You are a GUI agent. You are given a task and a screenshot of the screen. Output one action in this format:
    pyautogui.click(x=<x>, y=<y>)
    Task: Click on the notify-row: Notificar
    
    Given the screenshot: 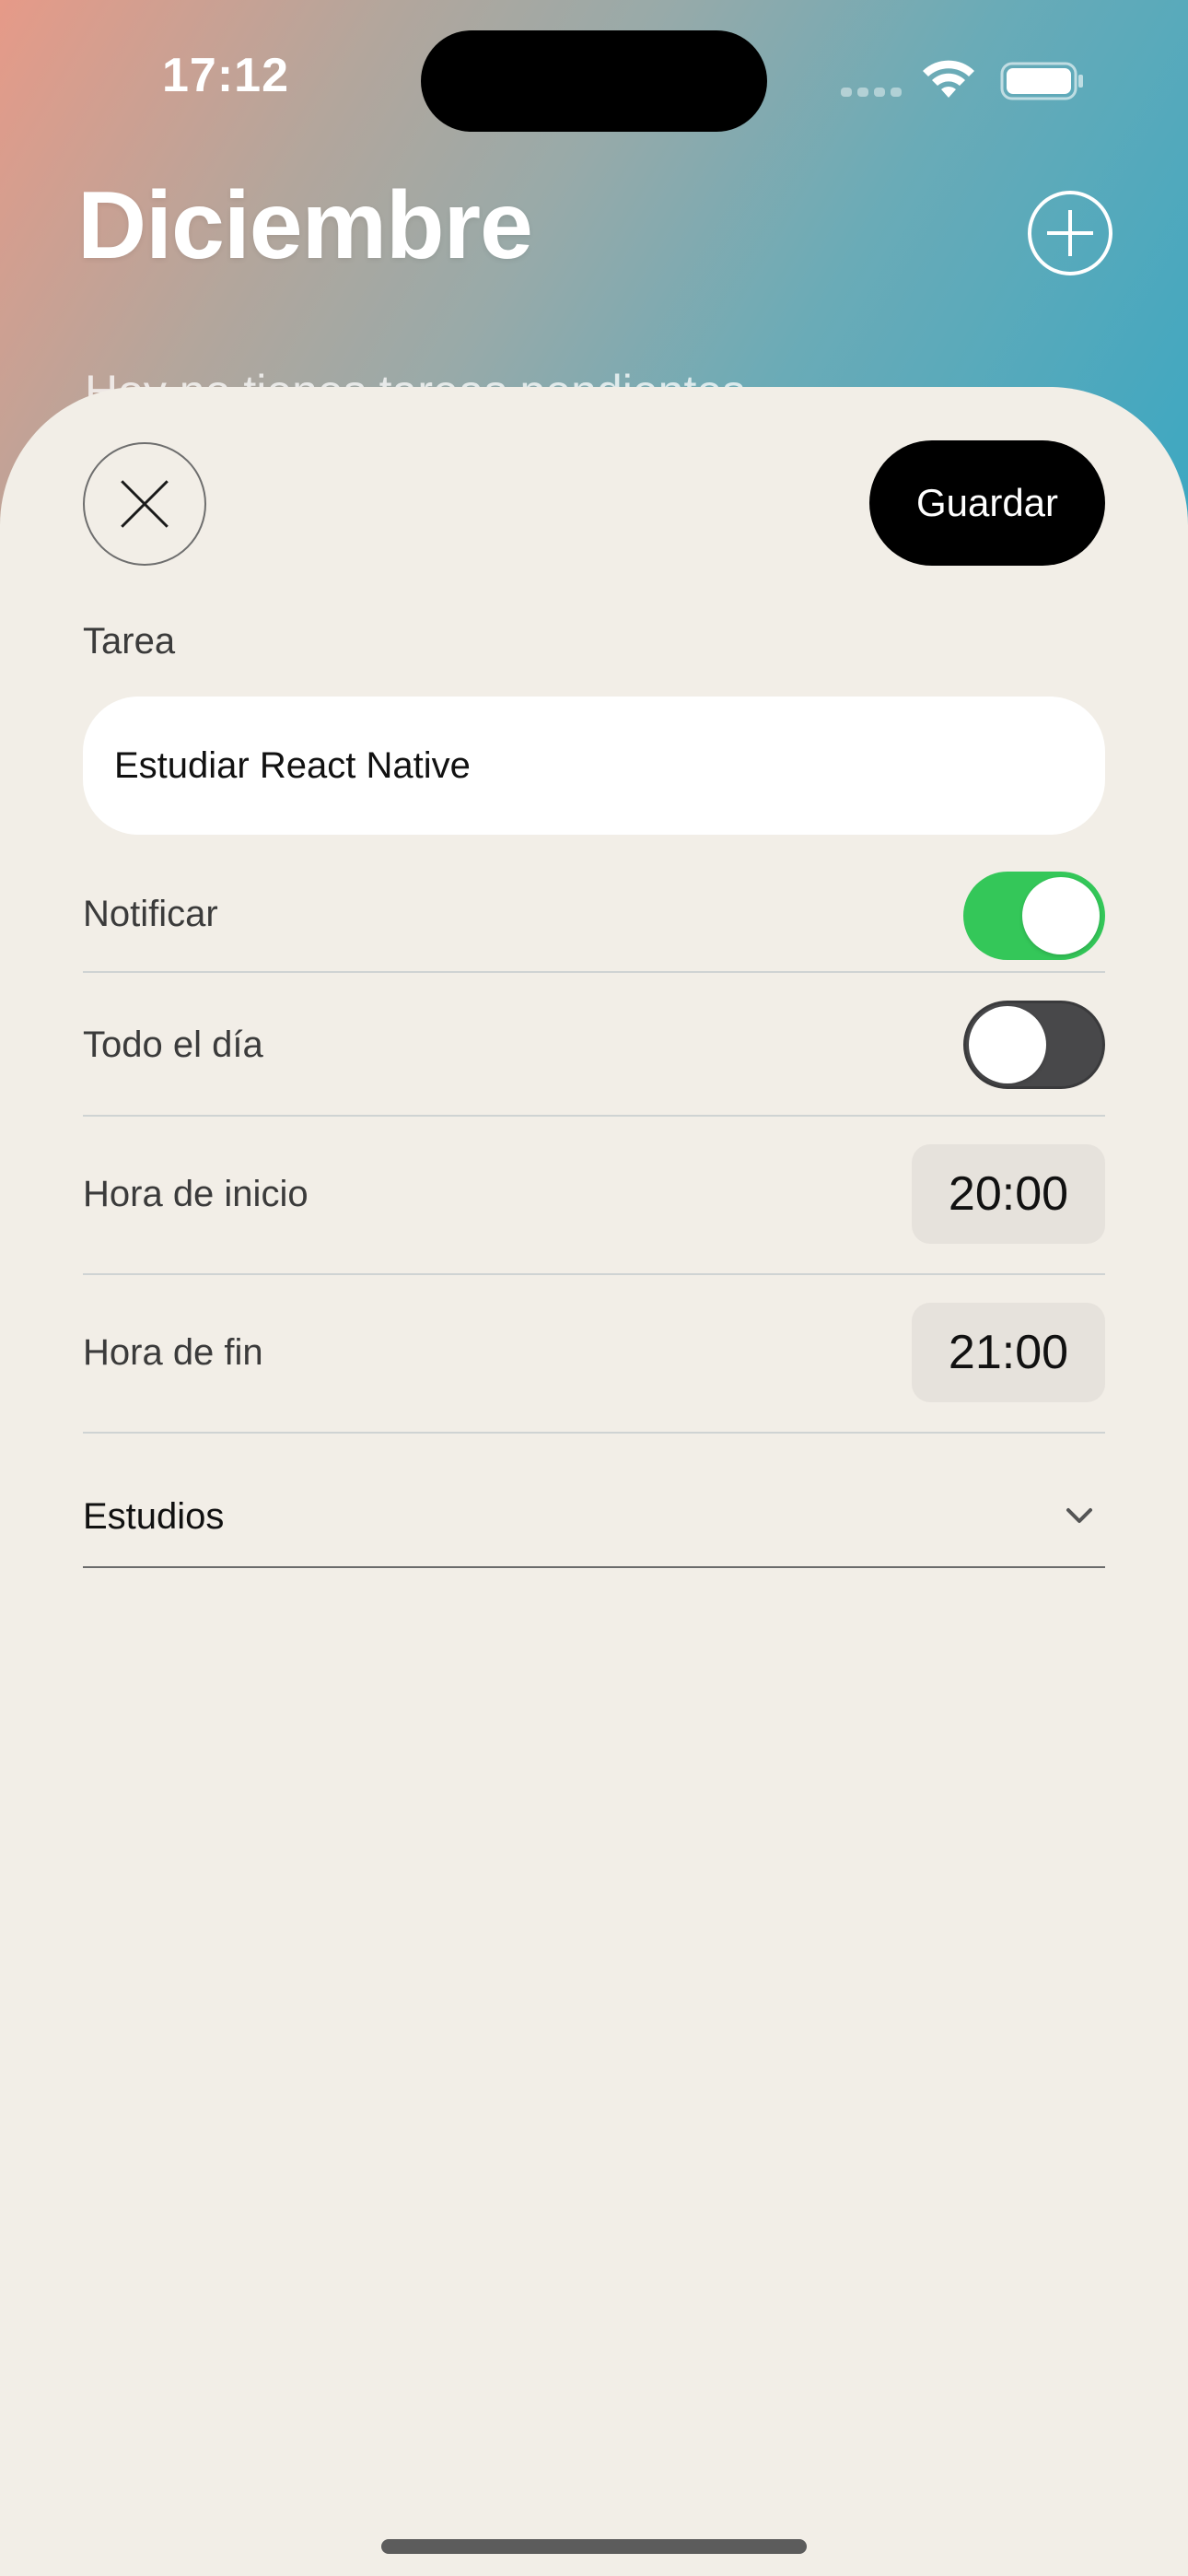 What is the action you would take?
    pyautogui.click(x=594, y=917)
    